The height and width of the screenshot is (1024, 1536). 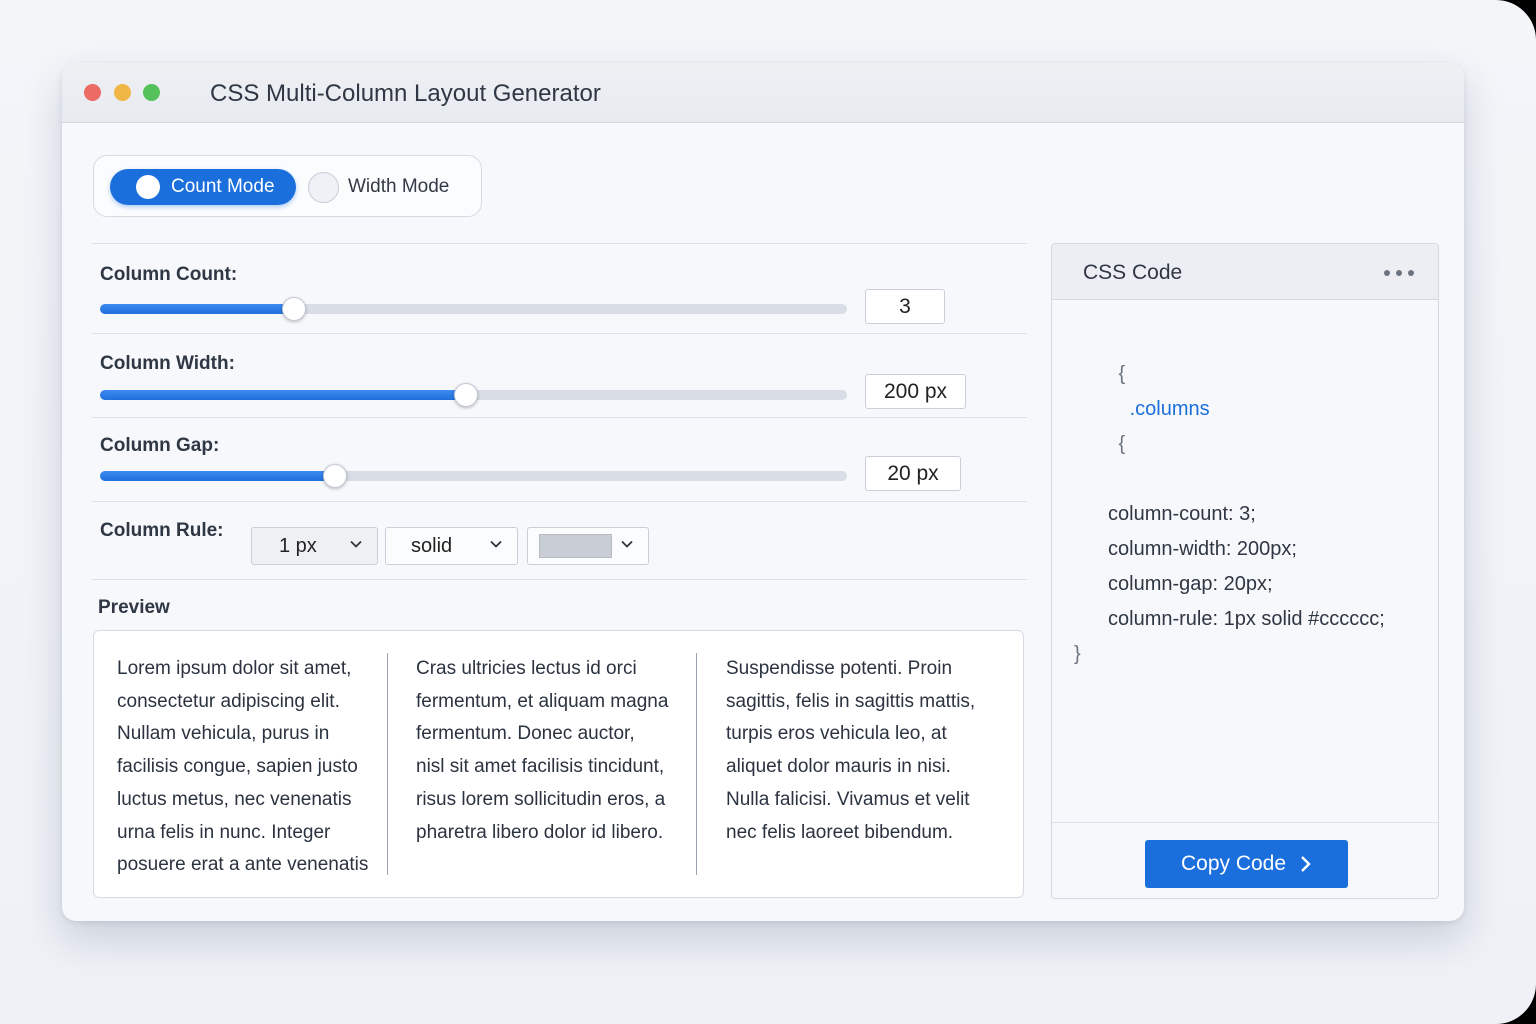 What do you see at coordinates (1190, 584) in the screenshot?
I see `code-line: column-gap: 20px;` at bounding box center [1190, 584].